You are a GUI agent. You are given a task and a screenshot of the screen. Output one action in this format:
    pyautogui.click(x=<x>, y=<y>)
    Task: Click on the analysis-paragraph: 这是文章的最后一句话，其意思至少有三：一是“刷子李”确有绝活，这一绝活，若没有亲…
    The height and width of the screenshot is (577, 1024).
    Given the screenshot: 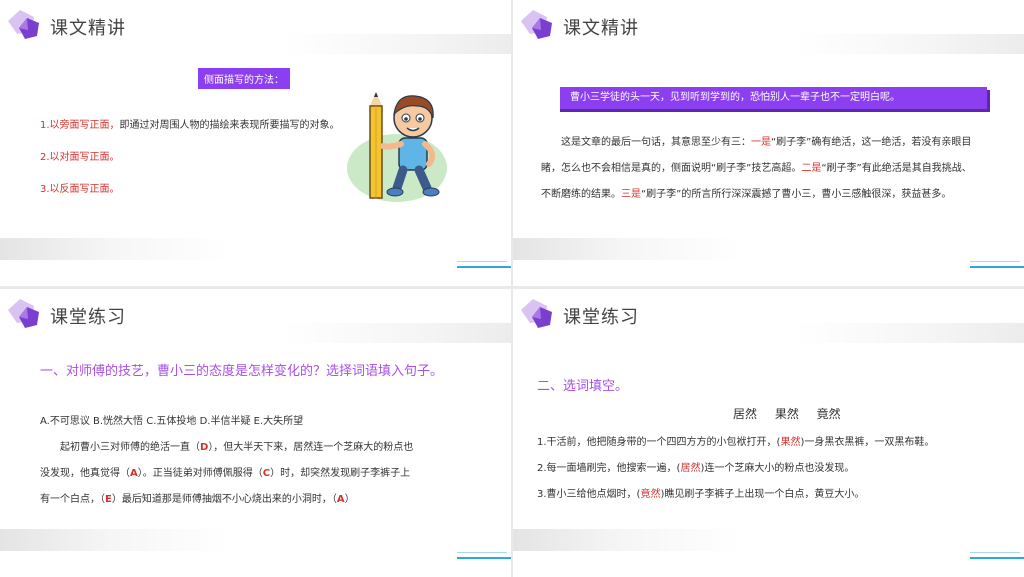 What is the action you would take?
    pyautogui.click(x=756, y=168)
    